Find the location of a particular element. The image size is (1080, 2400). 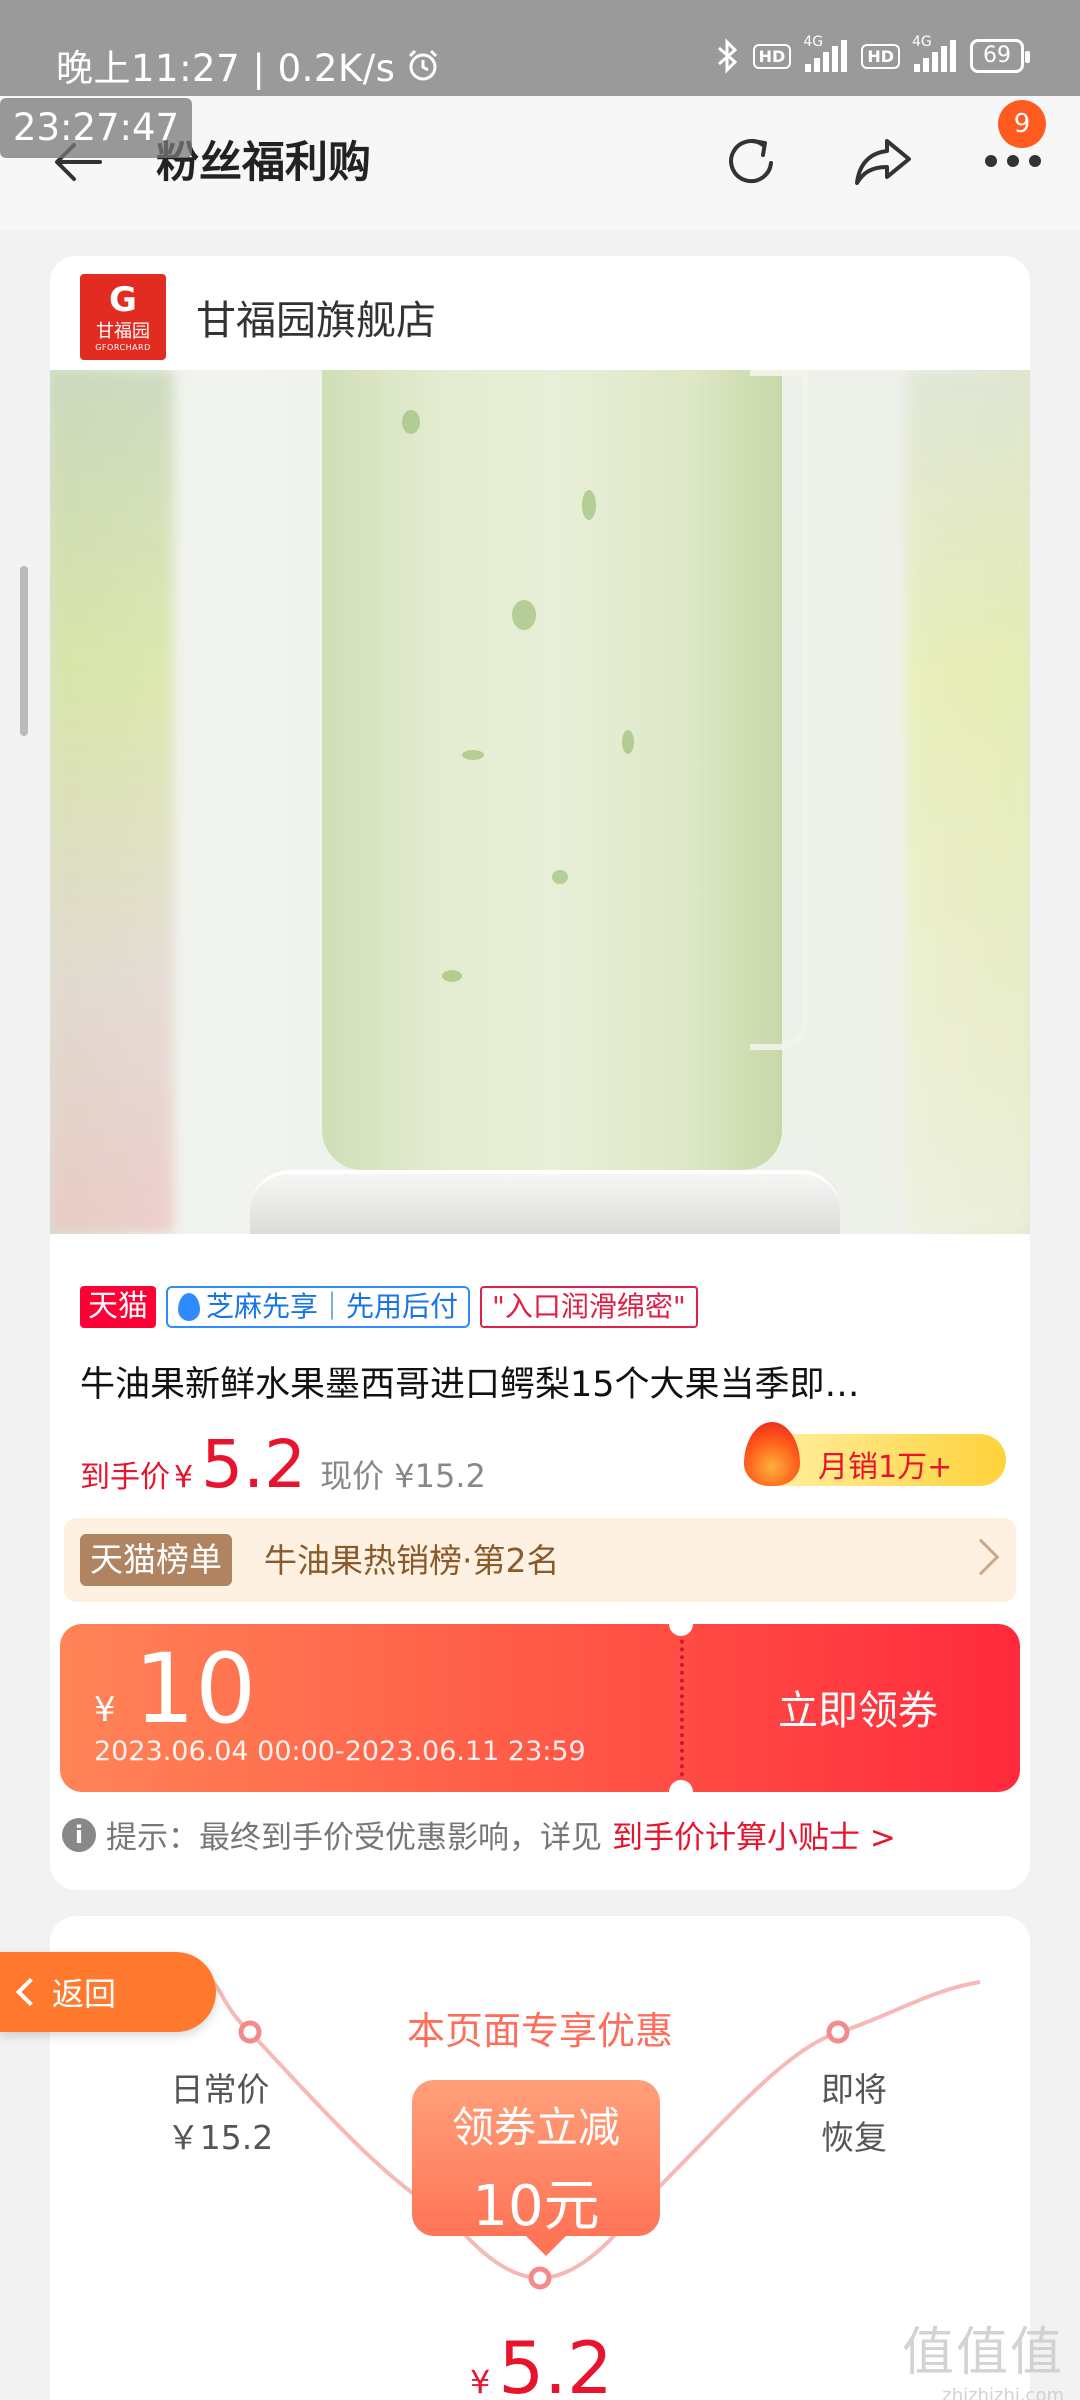

chevron-right-icon is located at coordinates (981, 1557).